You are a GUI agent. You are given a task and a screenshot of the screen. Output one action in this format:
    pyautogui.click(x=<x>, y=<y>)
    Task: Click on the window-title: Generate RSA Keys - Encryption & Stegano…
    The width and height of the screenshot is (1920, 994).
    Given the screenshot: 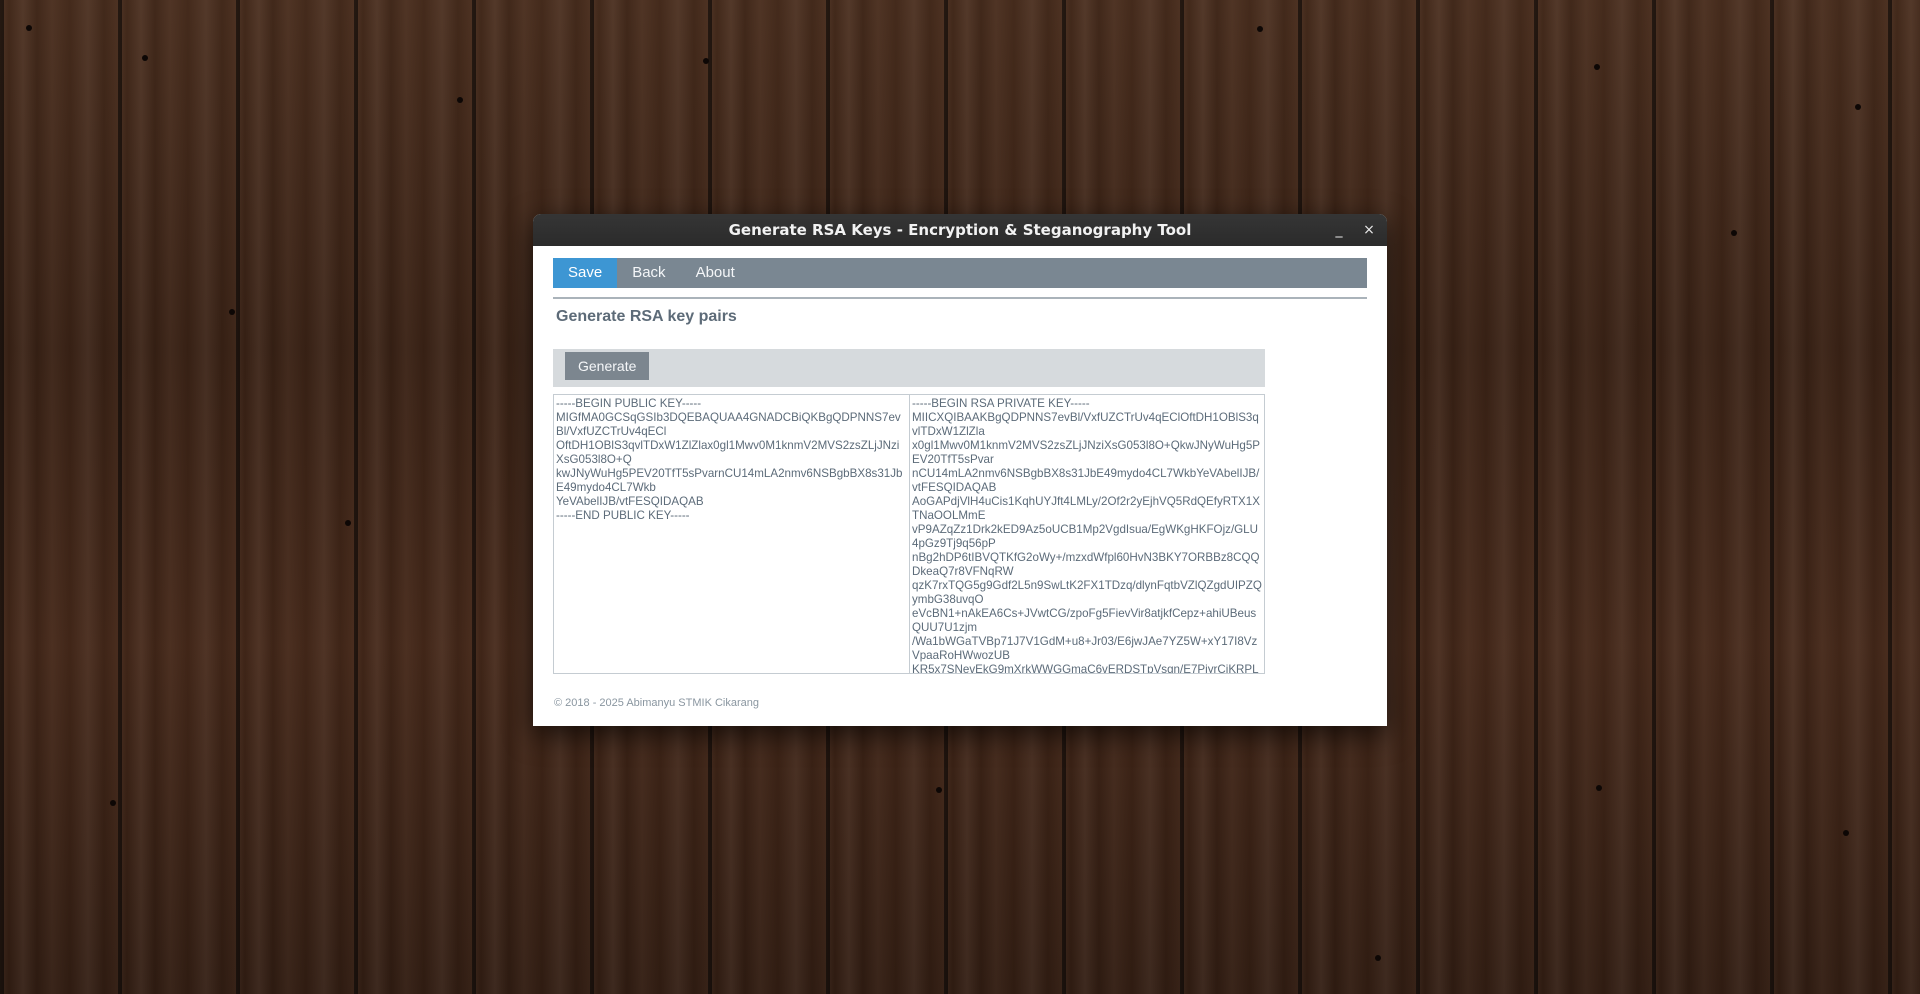 What is the action you would take?
    pyautogui.click(x=960, y=230)
    